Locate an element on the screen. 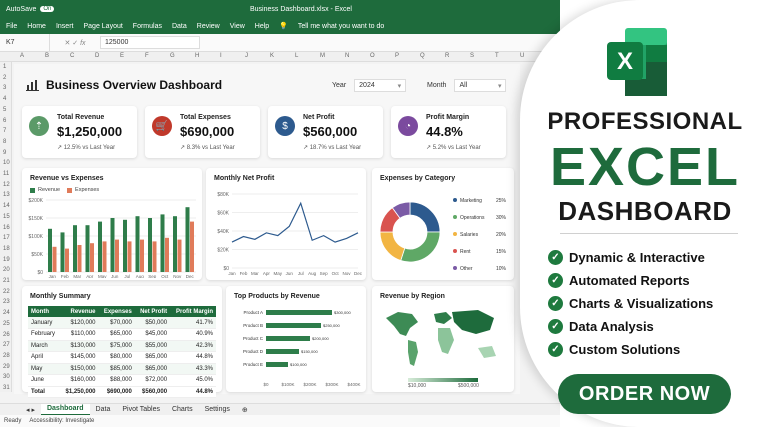 Image resolution: width=760 pixels, height=427 pixels. row-header-8: 8 is located at coordinates (4, 142).